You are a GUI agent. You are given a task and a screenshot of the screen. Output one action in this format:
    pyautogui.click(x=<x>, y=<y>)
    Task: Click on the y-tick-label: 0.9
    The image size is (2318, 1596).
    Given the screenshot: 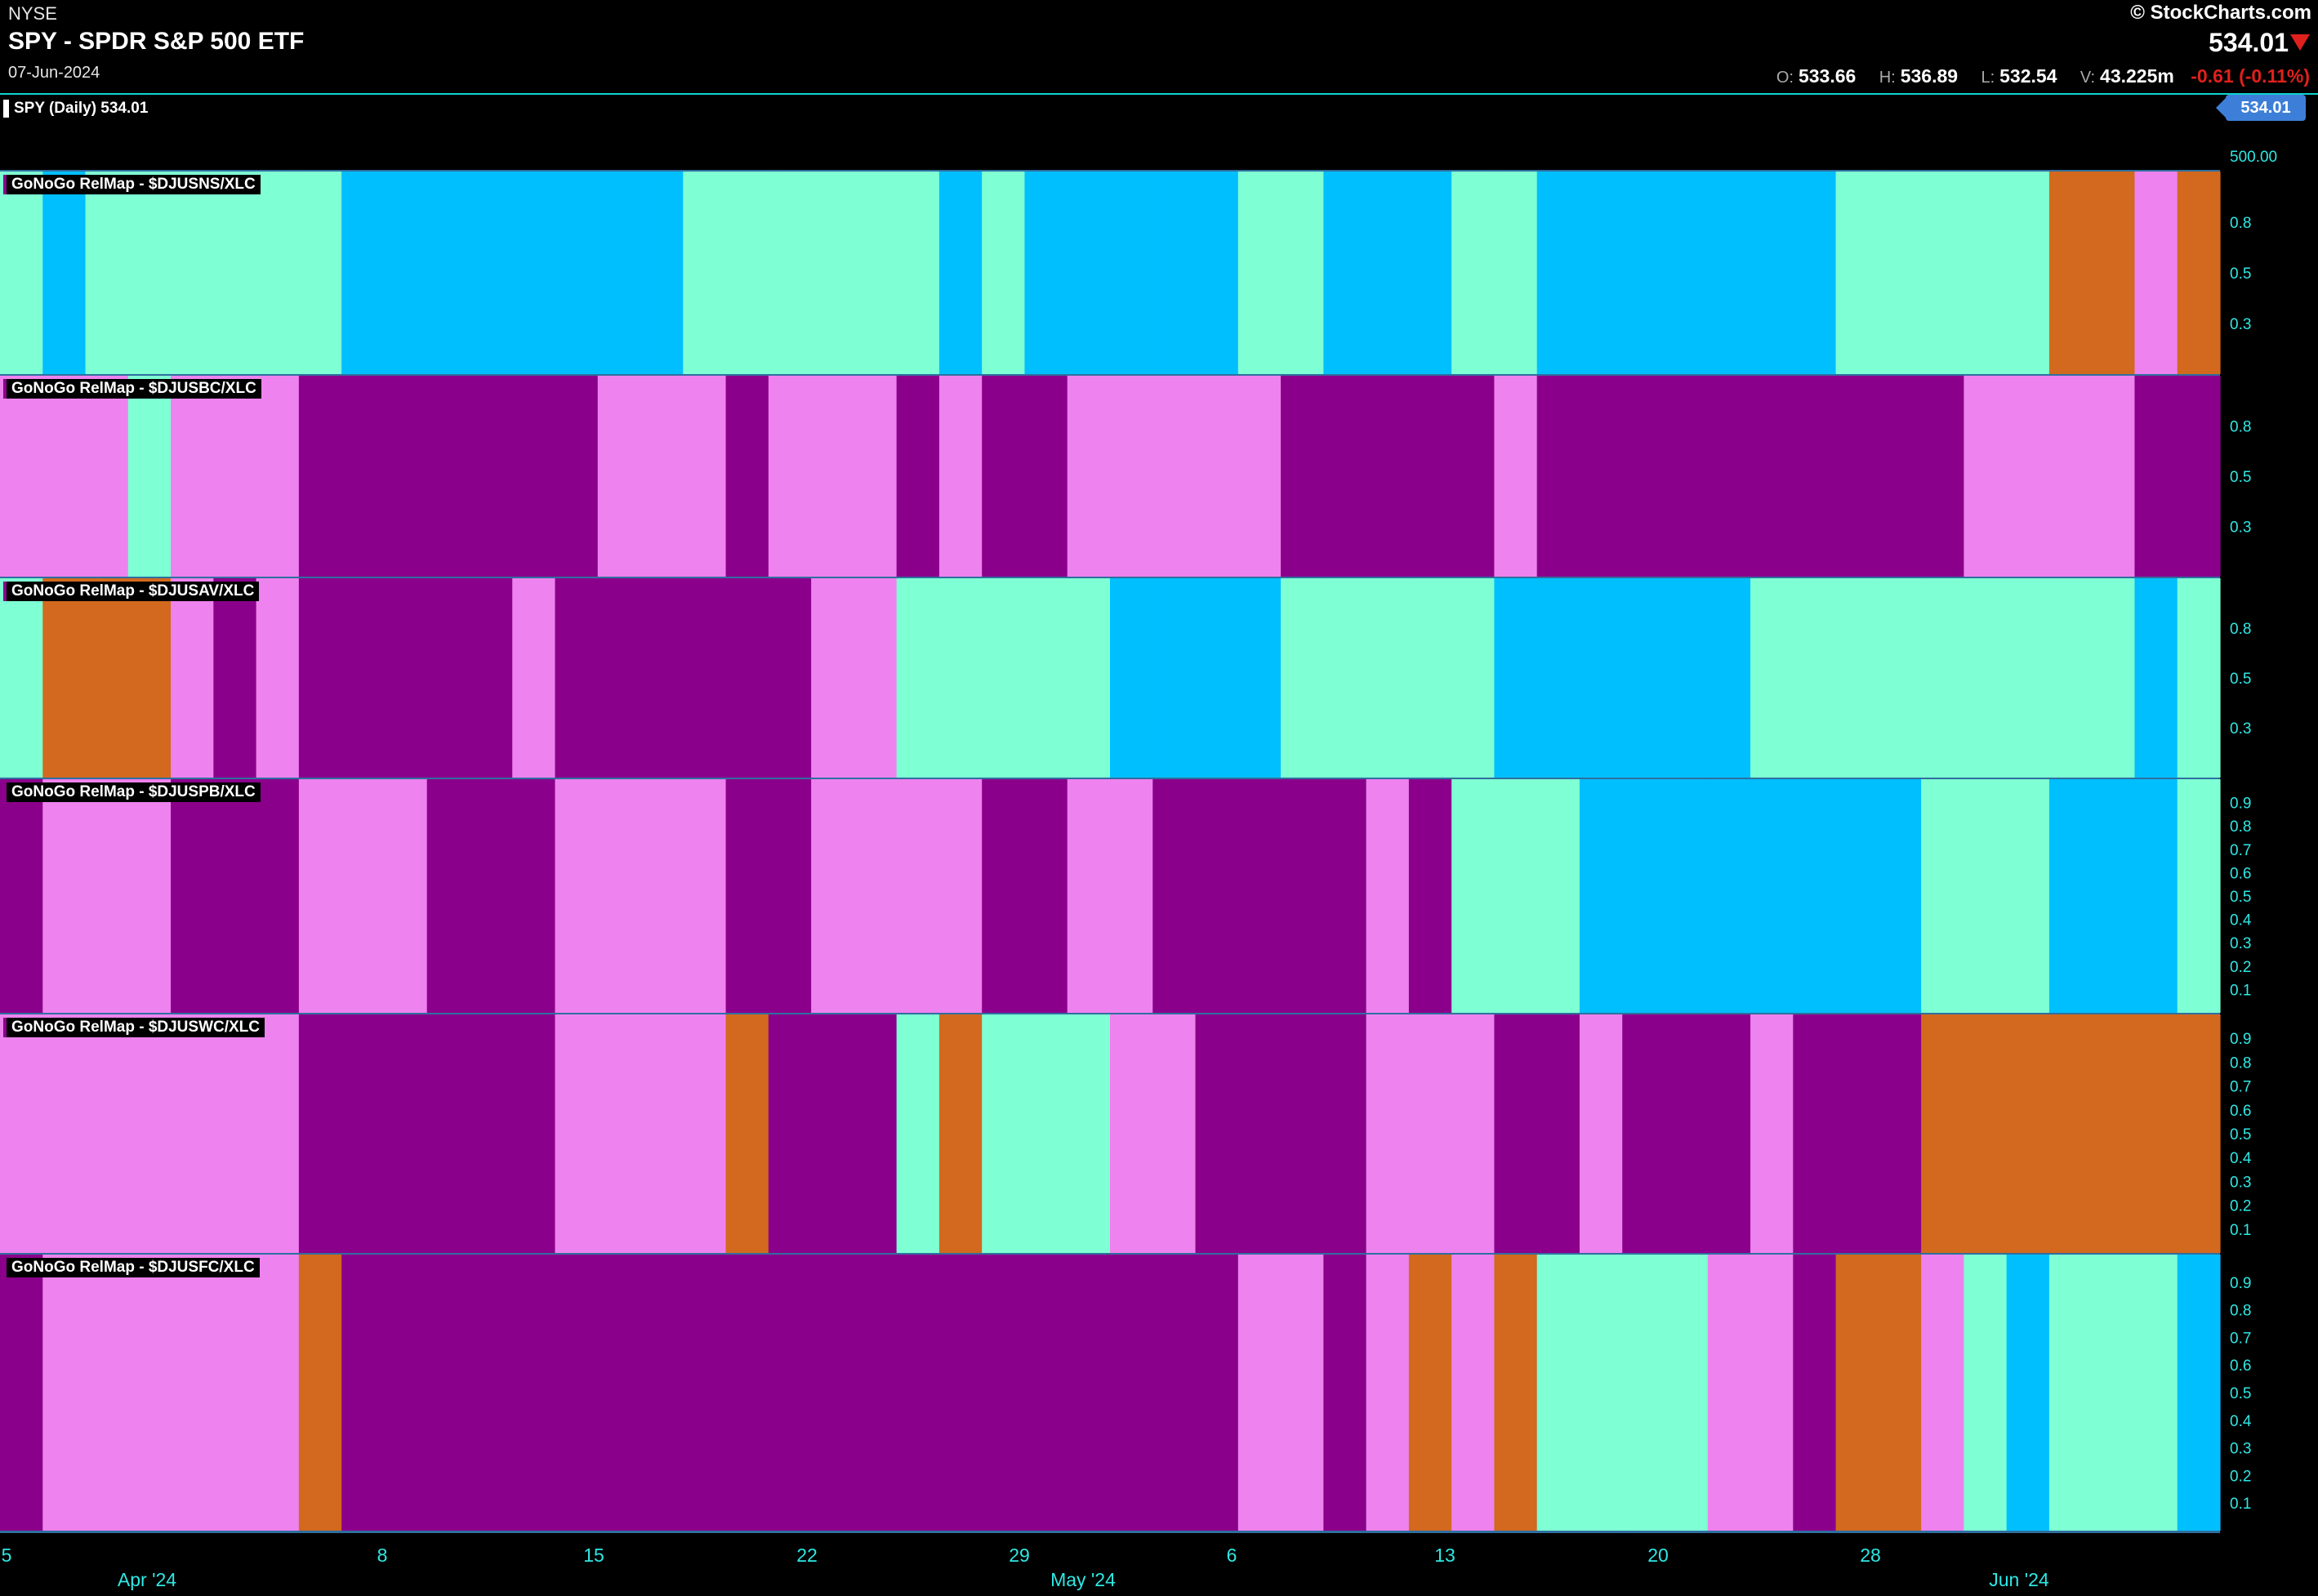 What is the action you would take?
    pyautogui.click(x=2240, y=1283)
    